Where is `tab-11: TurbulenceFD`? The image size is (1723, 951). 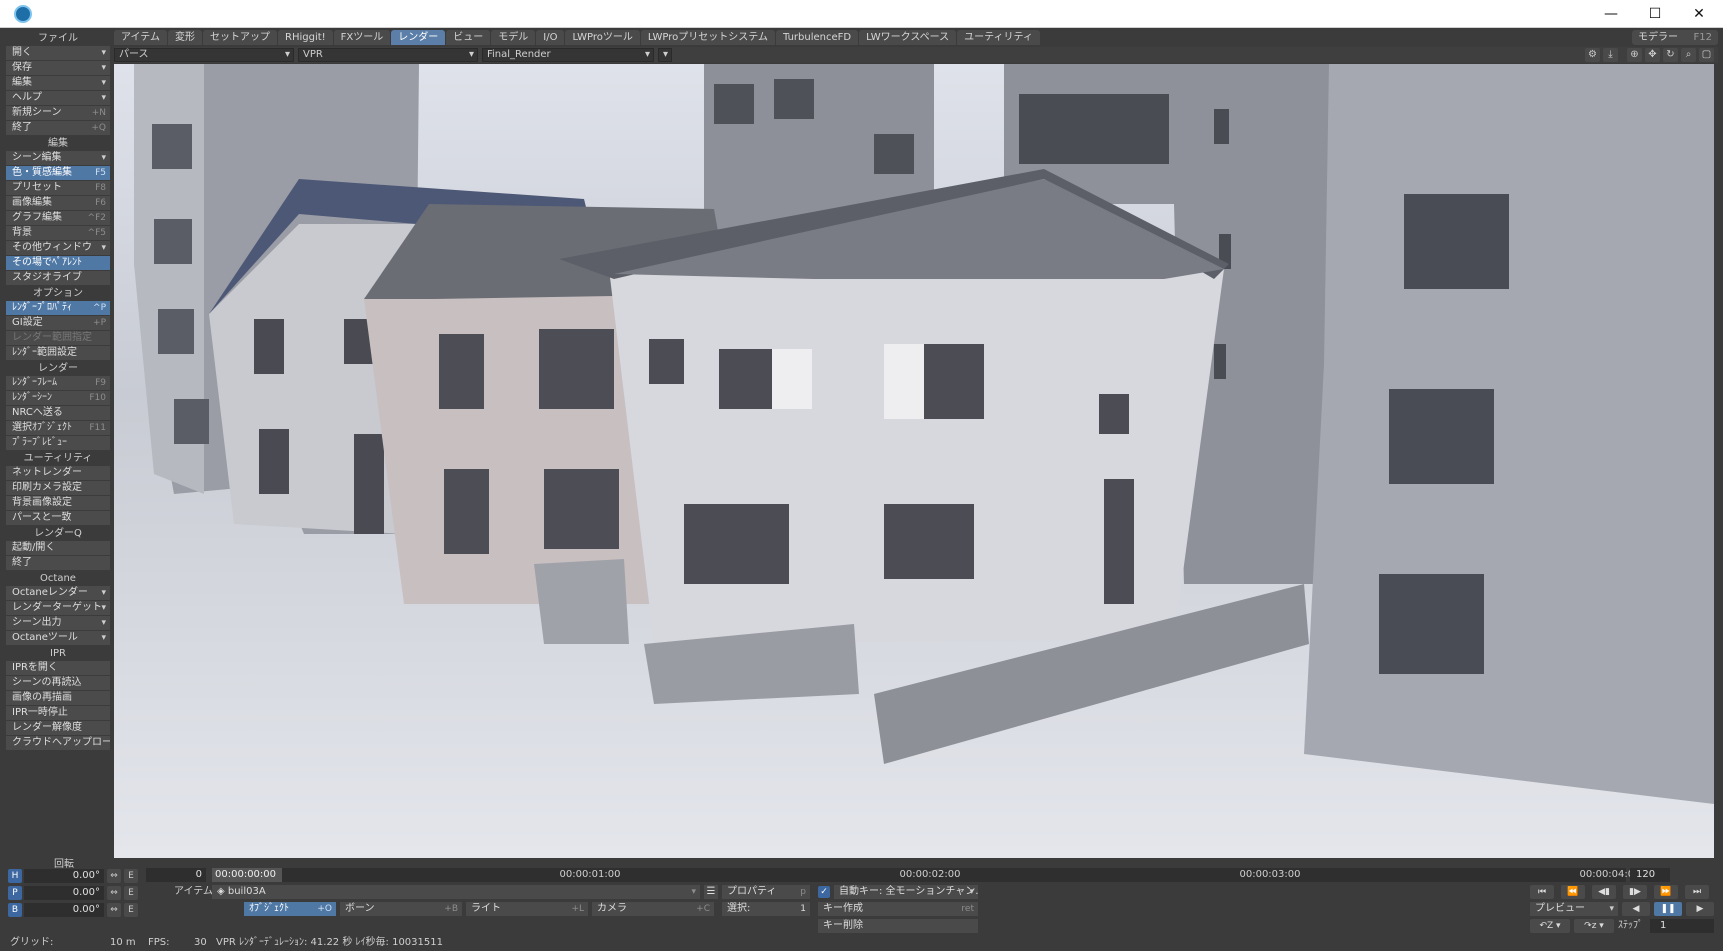
tab-11: TurbulenceFD is located at coordinates (817, 37).